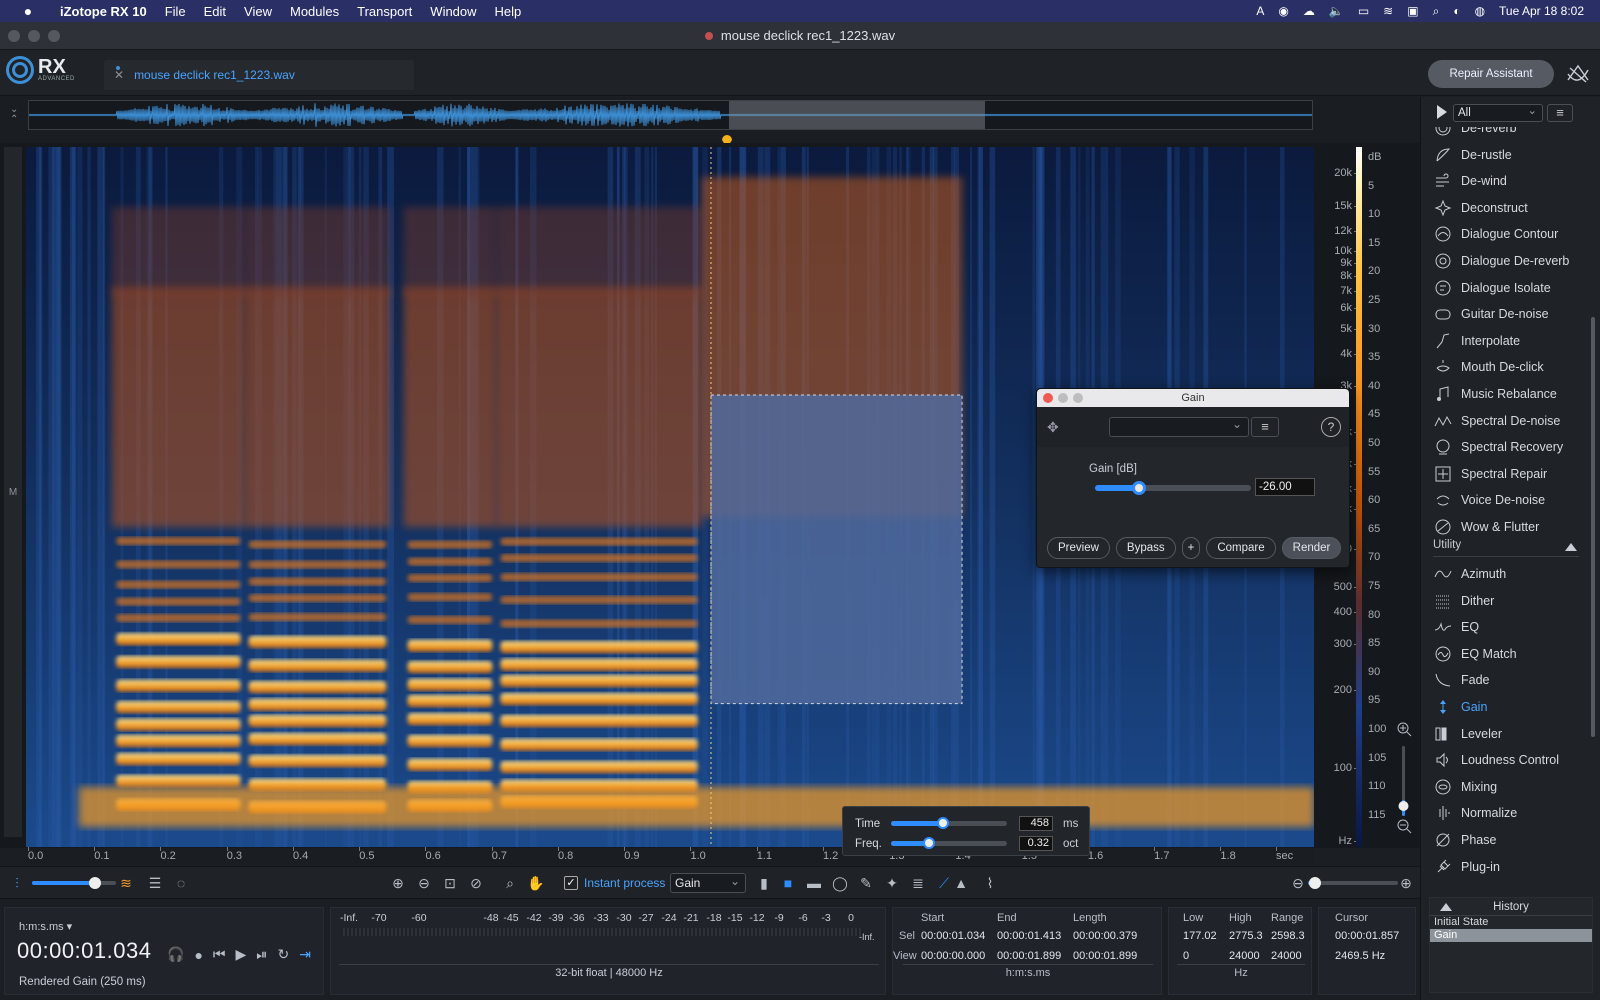 The image size is (1600, 1000). Describe the element at coordinates (453, 11) in the screenshot. I see `menu-window: Window` at that location.